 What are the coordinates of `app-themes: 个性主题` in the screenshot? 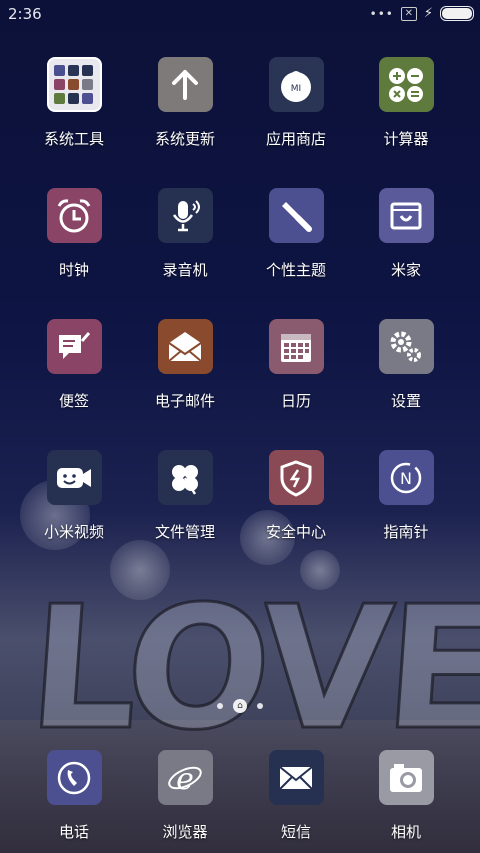 It's located at (296, 234).